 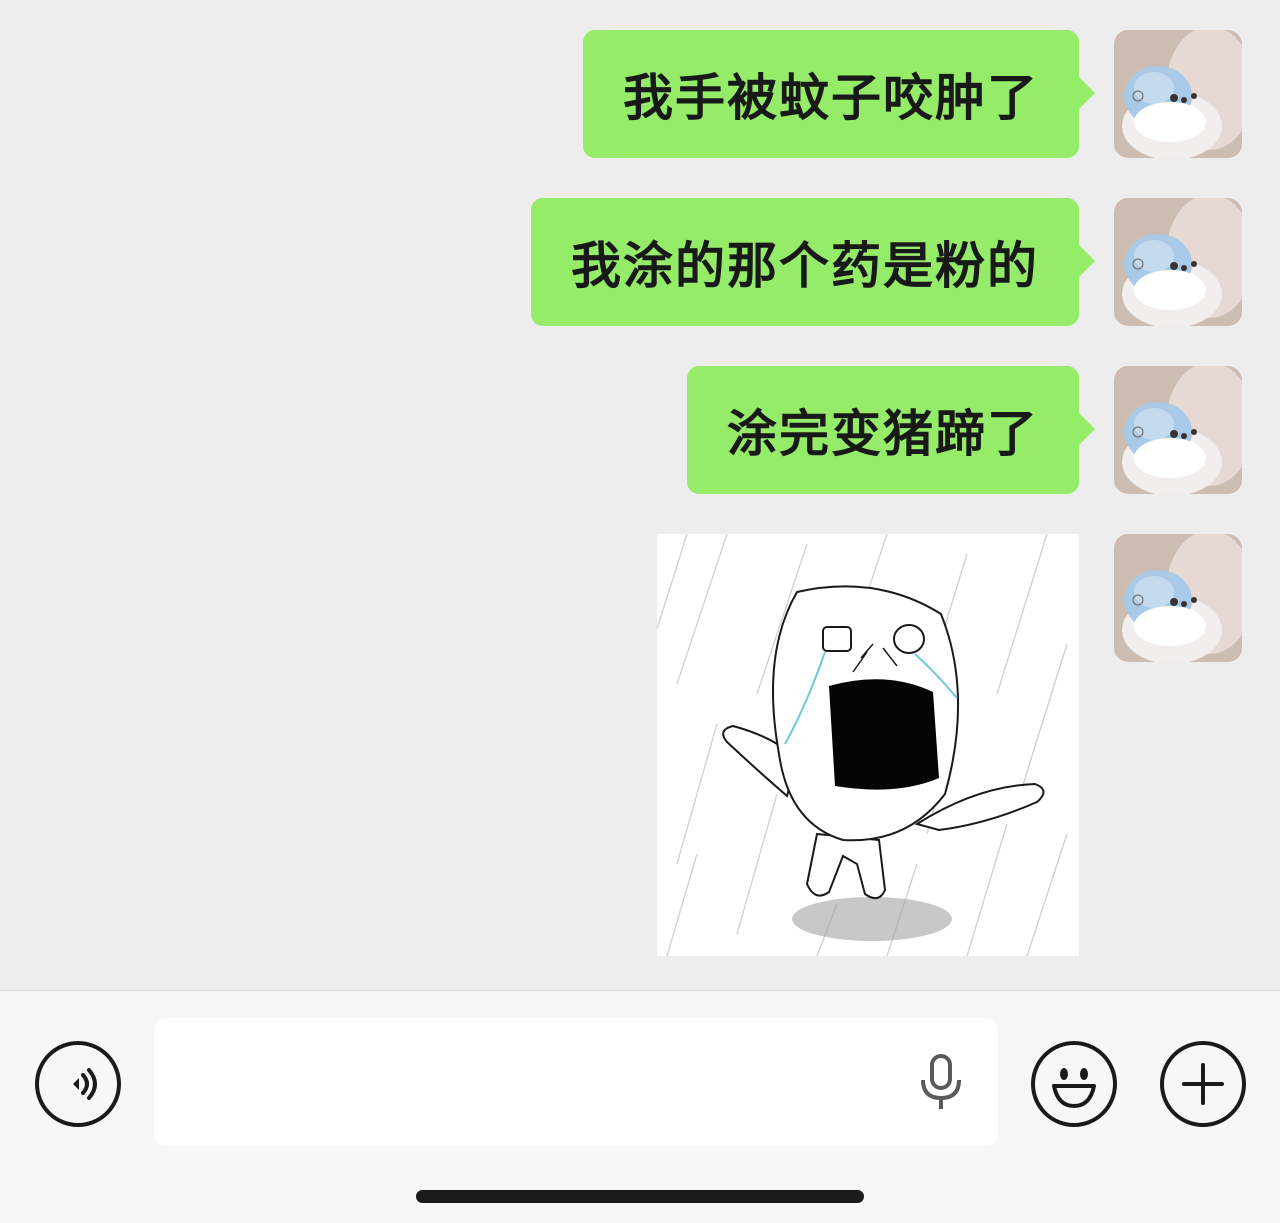 I want to click on plus-icon, so click(x=1203, y=1084).